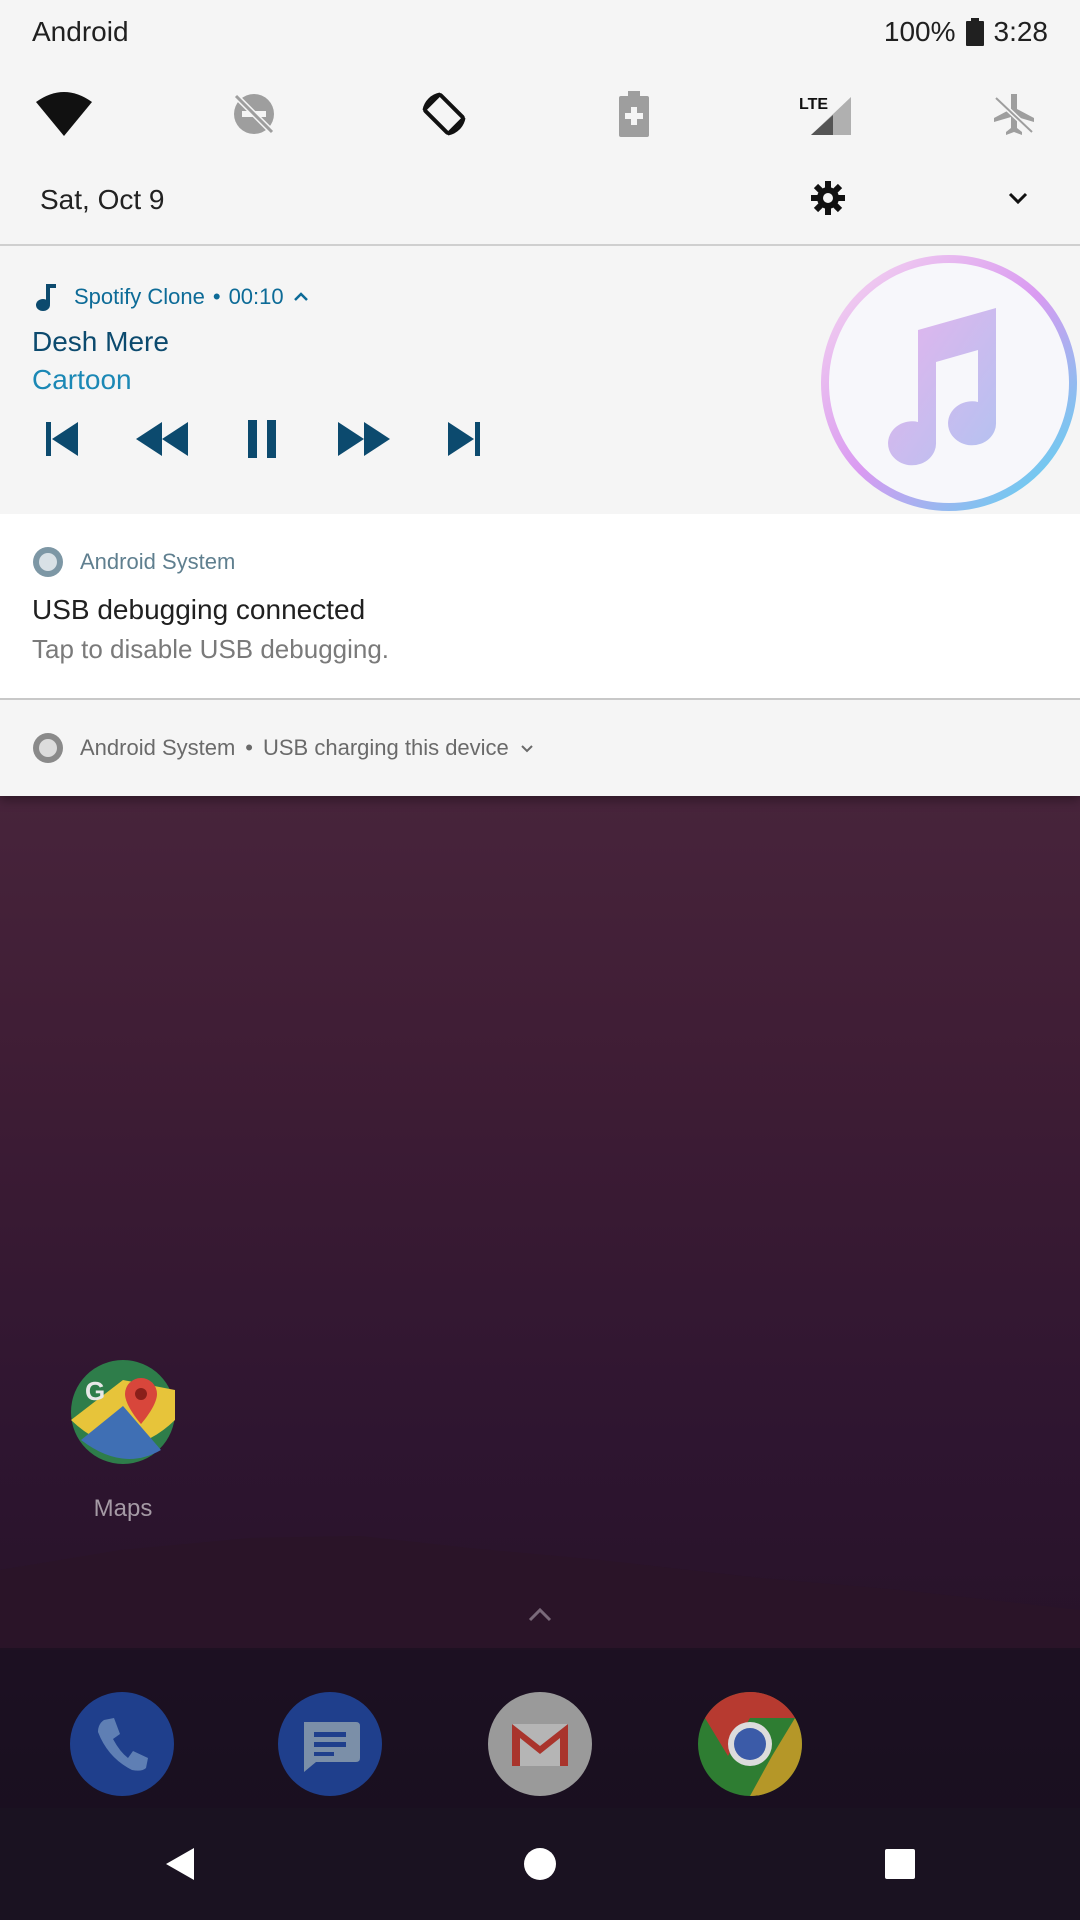  I want to click on gear-icon, so click(828, 198).